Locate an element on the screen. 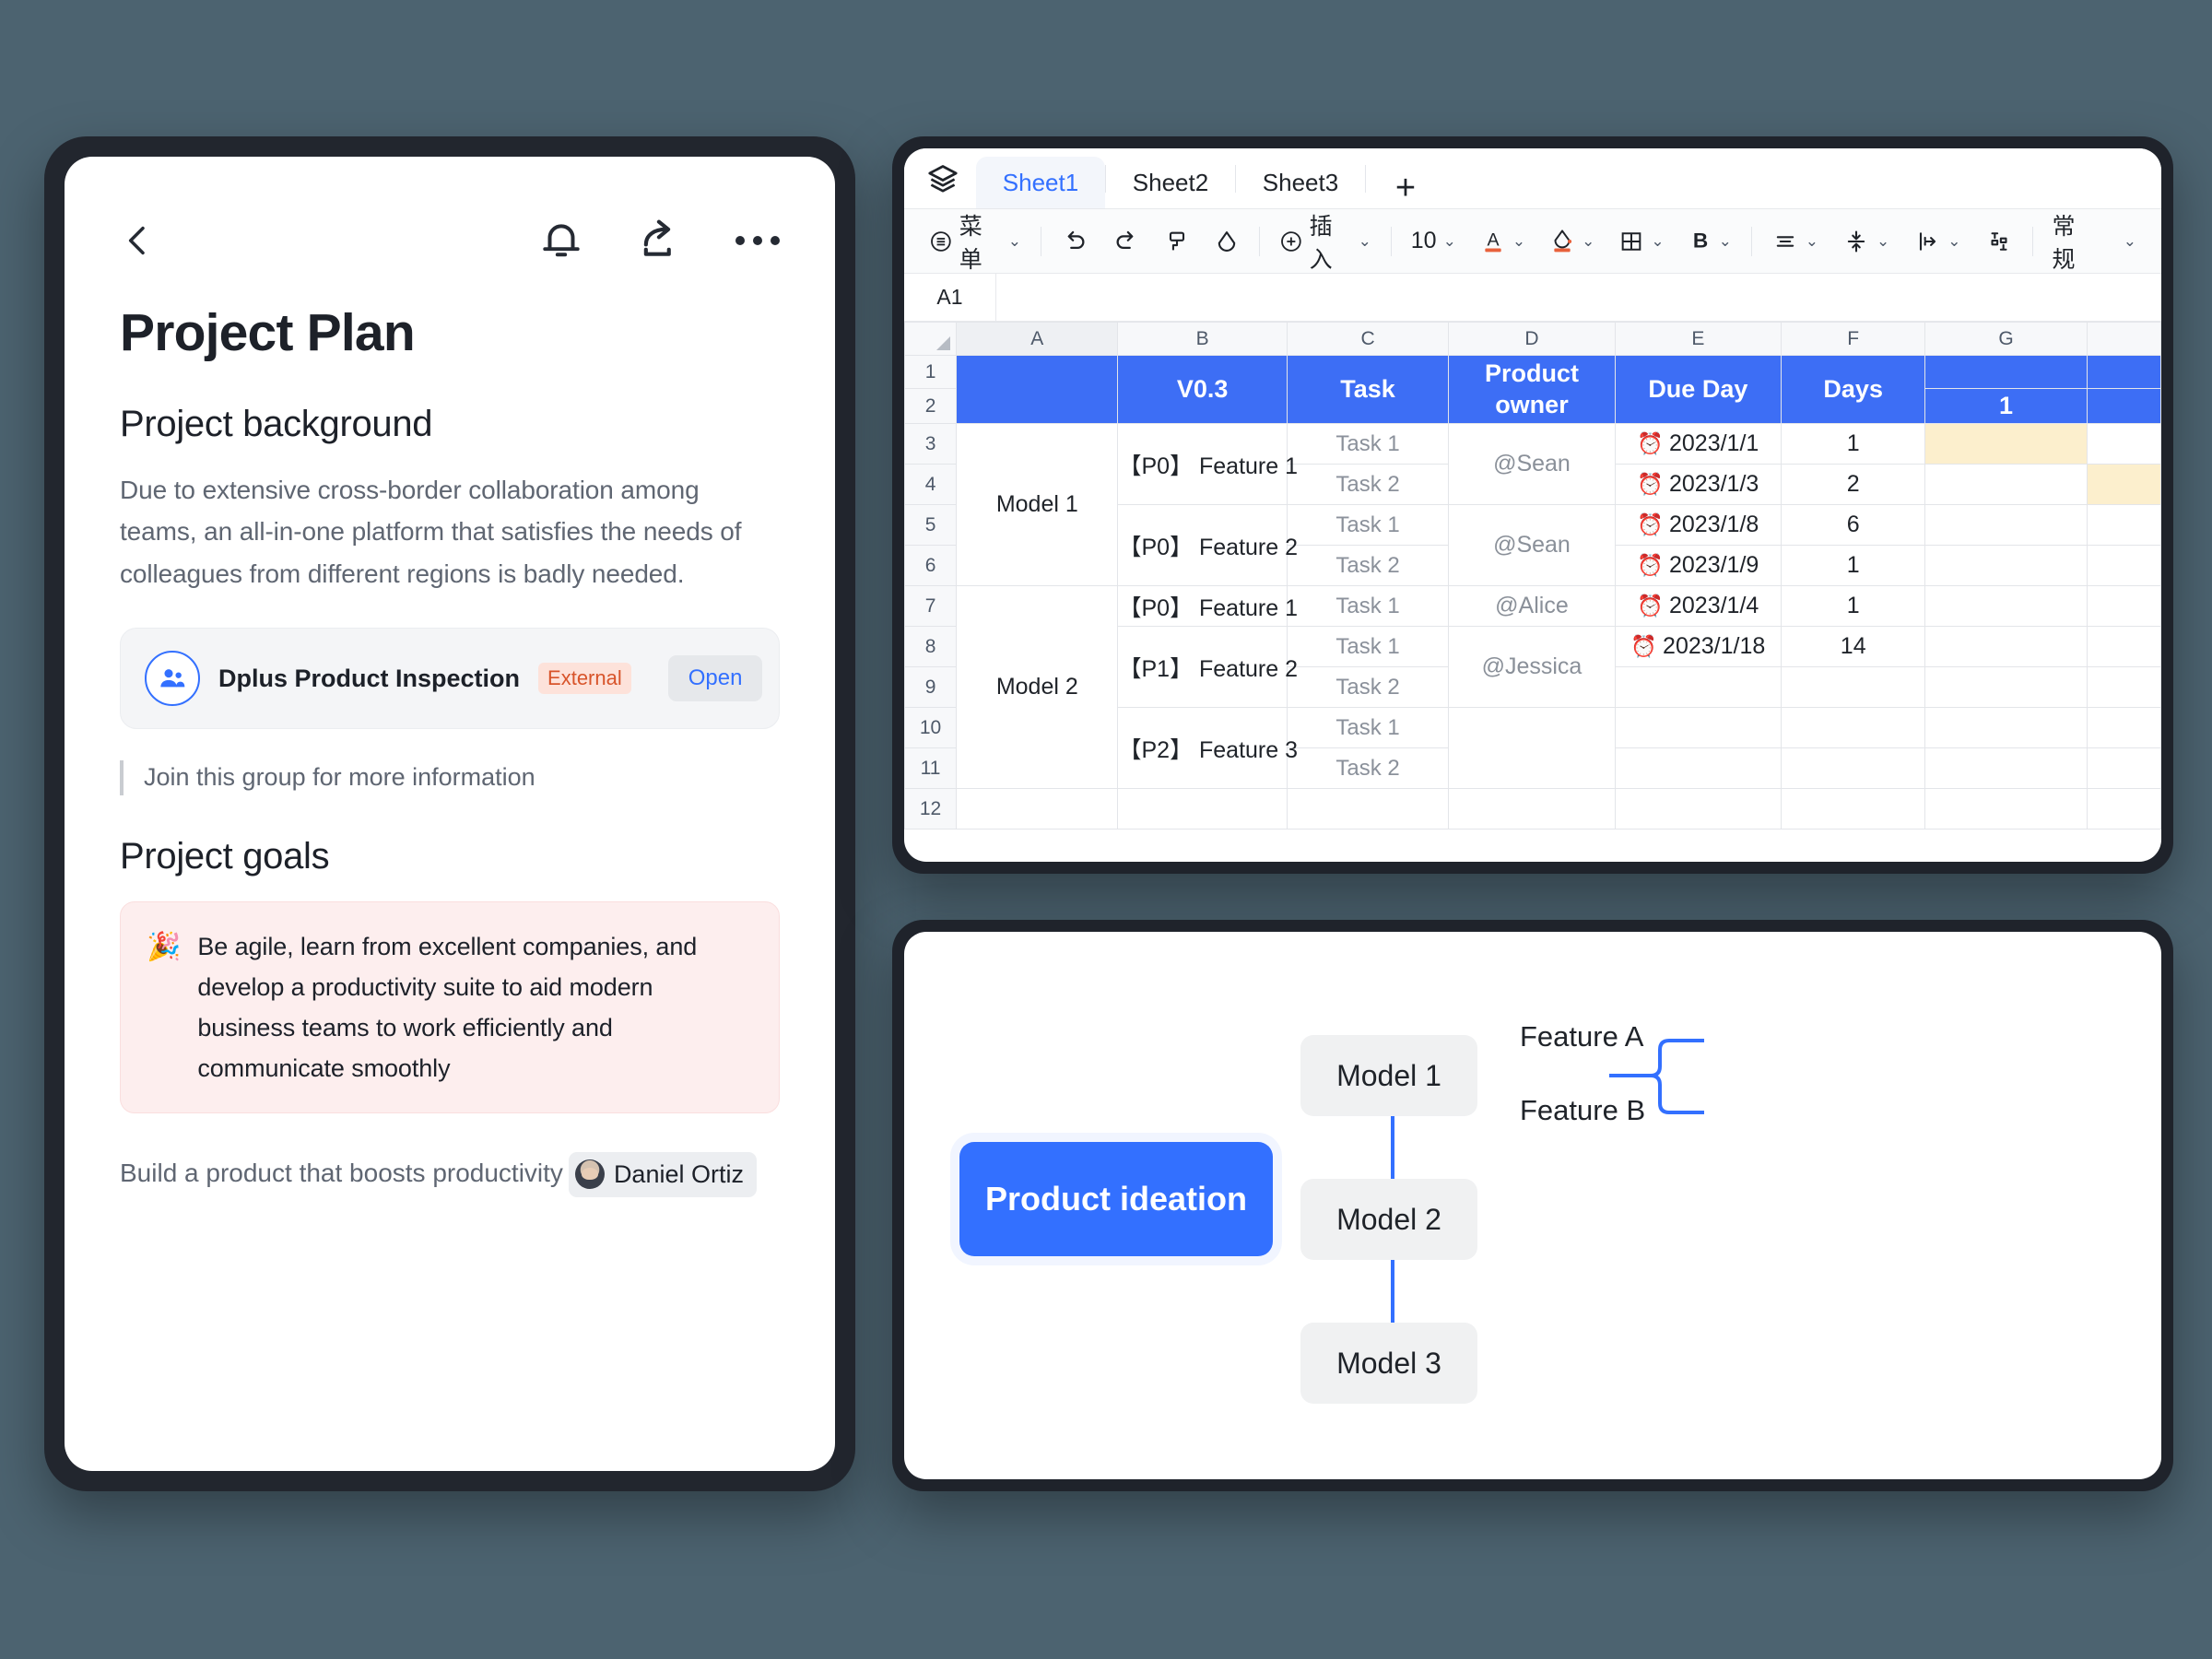 The width and height of the screenshot is (2212, 1659). cell-task-r6: Task 2 is located at coordinates (1368, 565).